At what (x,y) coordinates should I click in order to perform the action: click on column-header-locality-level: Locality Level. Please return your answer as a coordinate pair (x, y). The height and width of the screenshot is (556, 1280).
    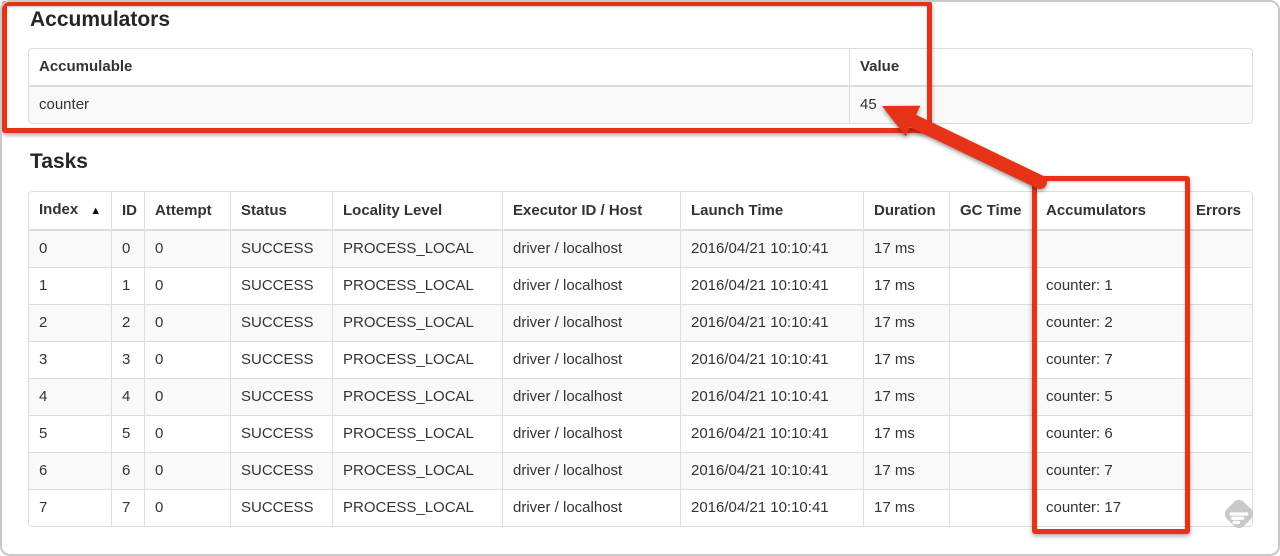
    Looking at the image, I should click on (417, 211).